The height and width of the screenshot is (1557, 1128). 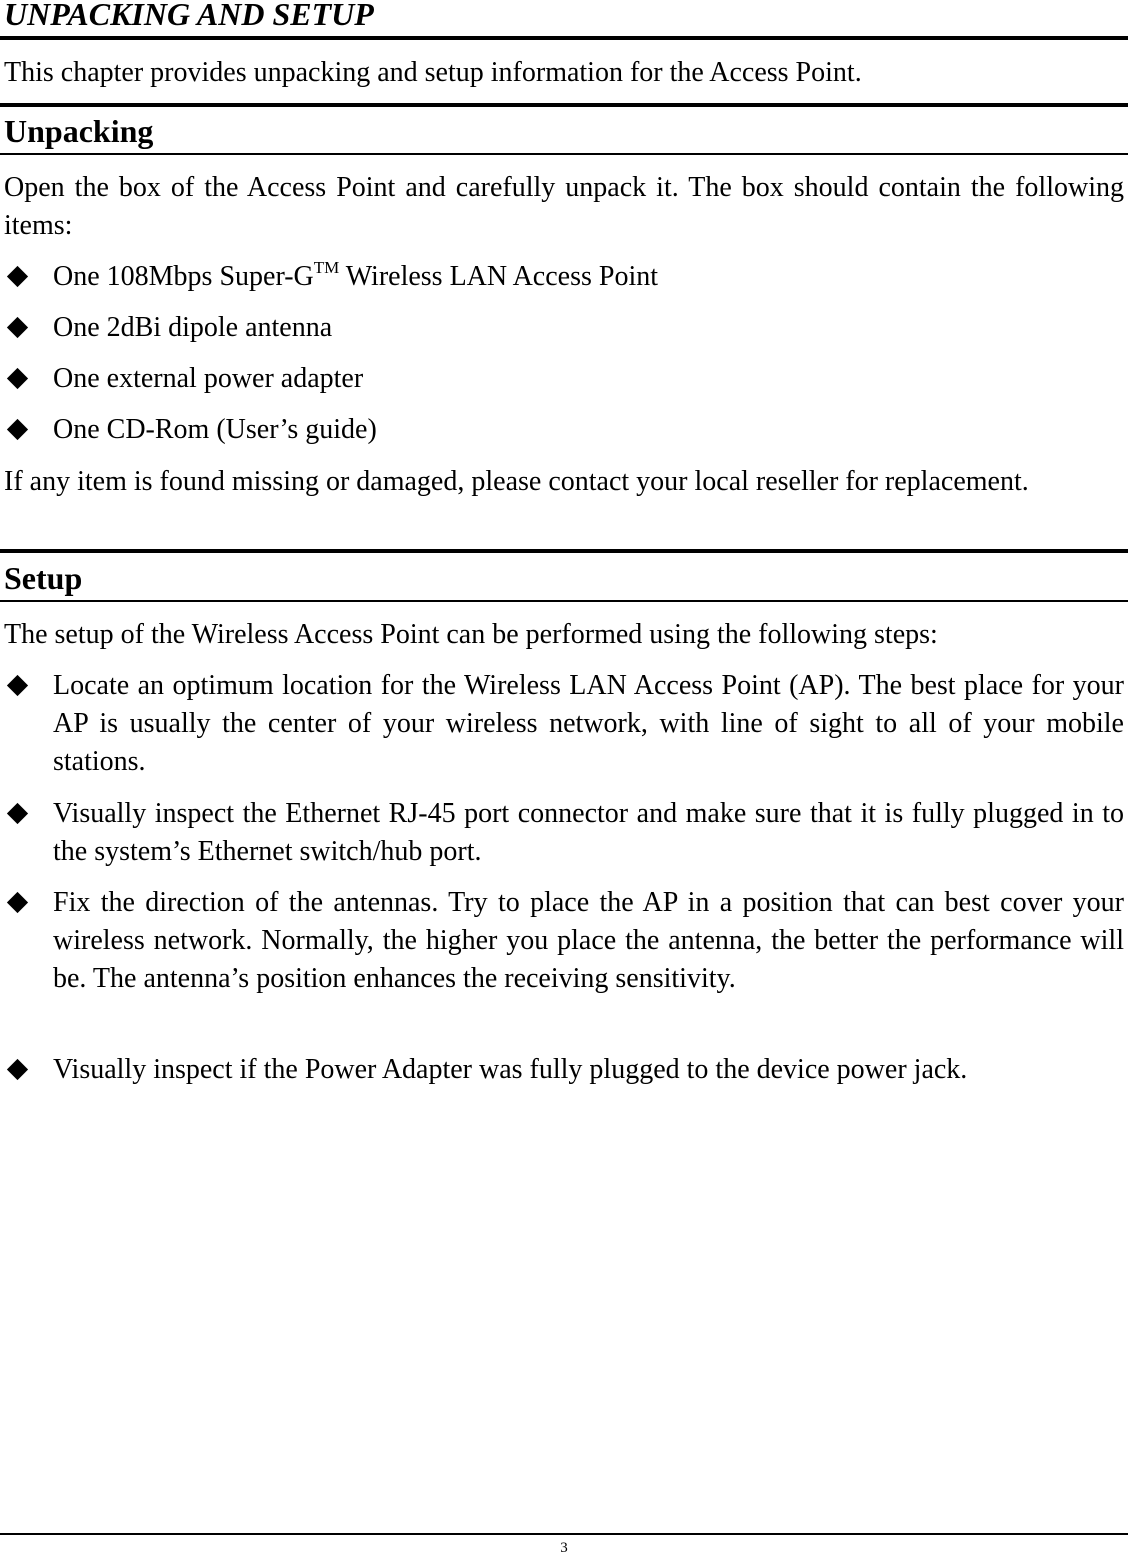 What do you see at coordinates (183, 276) in the screenshot?
I see `package-item-text: One 108Mbps Super-G` at bounding box center [183, 276].